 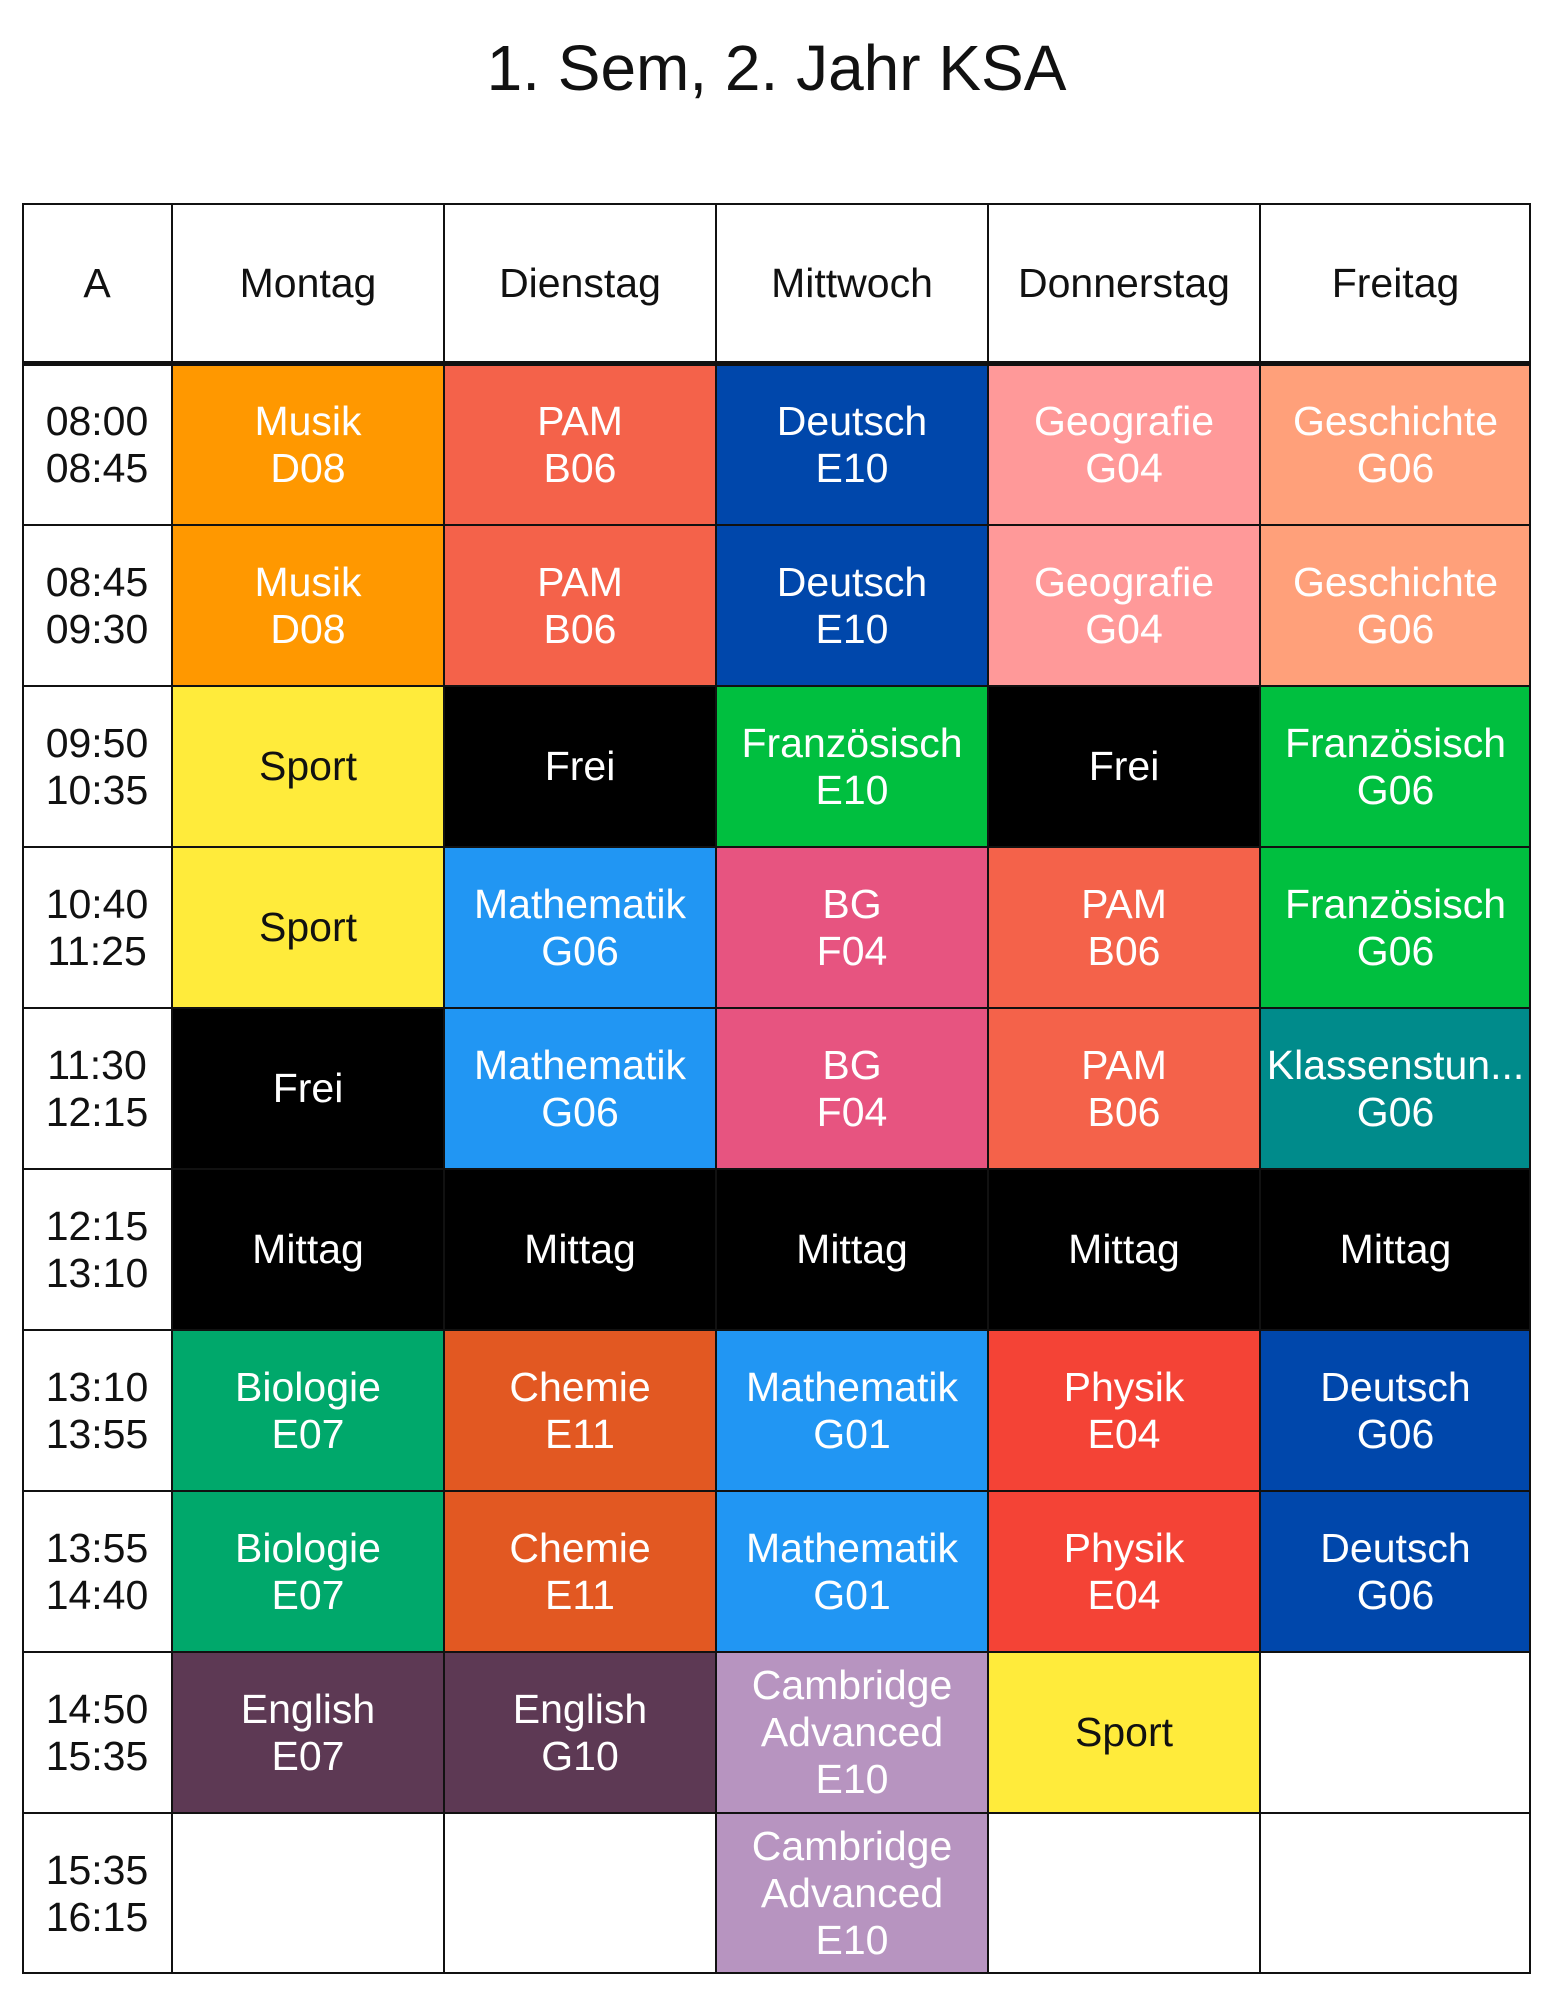 What do you see at coordinates (308, 1708) in the screenshot?
I see `cell-text-line: English` at bounding box center [308, 1708].